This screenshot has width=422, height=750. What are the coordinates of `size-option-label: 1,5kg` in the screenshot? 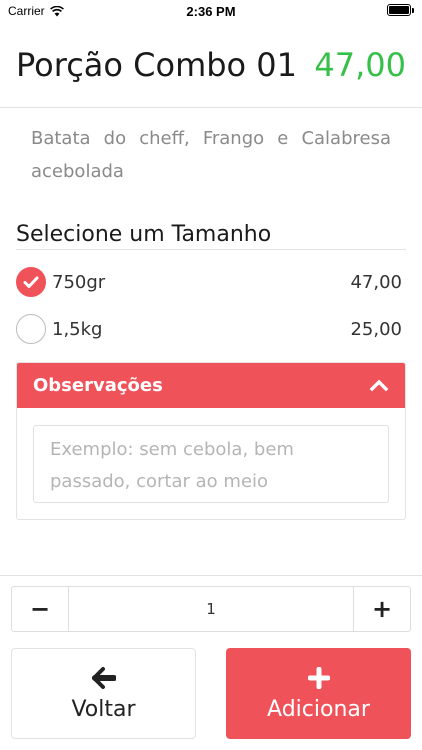 It's located at (77, 329).